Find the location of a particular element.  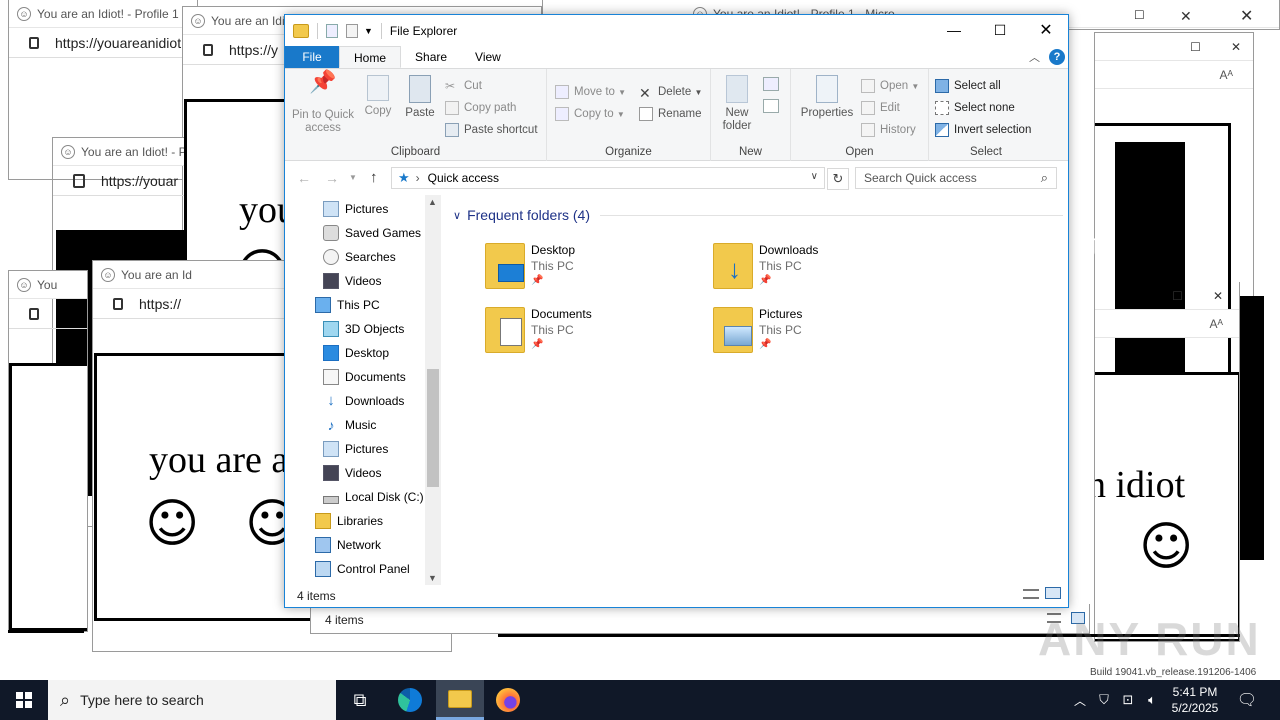

folder-tile-downloads: ↓ Downloads This PC 📌 is located at coordinates (818, 269).